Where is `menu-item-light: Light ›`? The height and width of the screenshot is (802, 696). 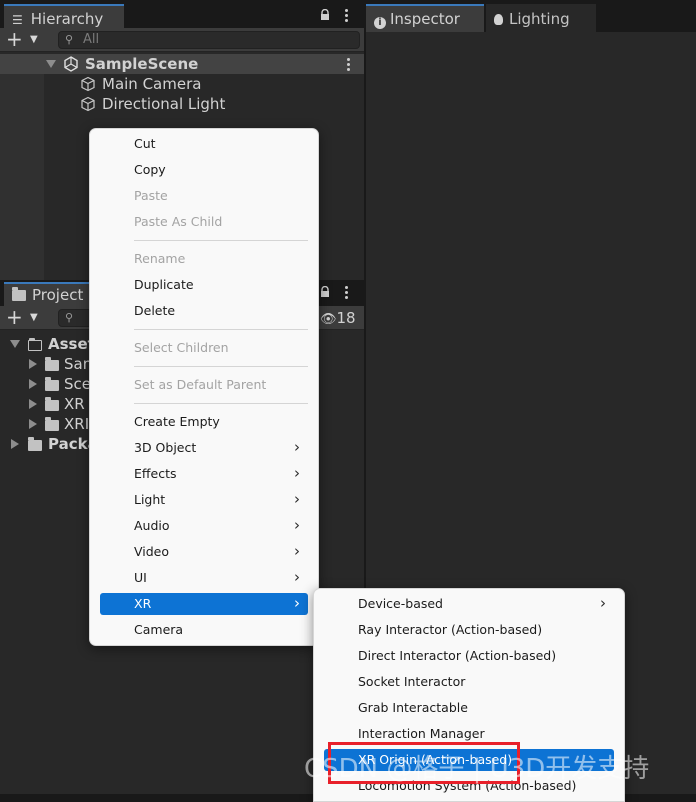
menu-item-light: Light › is located at coordinates (204, 500).